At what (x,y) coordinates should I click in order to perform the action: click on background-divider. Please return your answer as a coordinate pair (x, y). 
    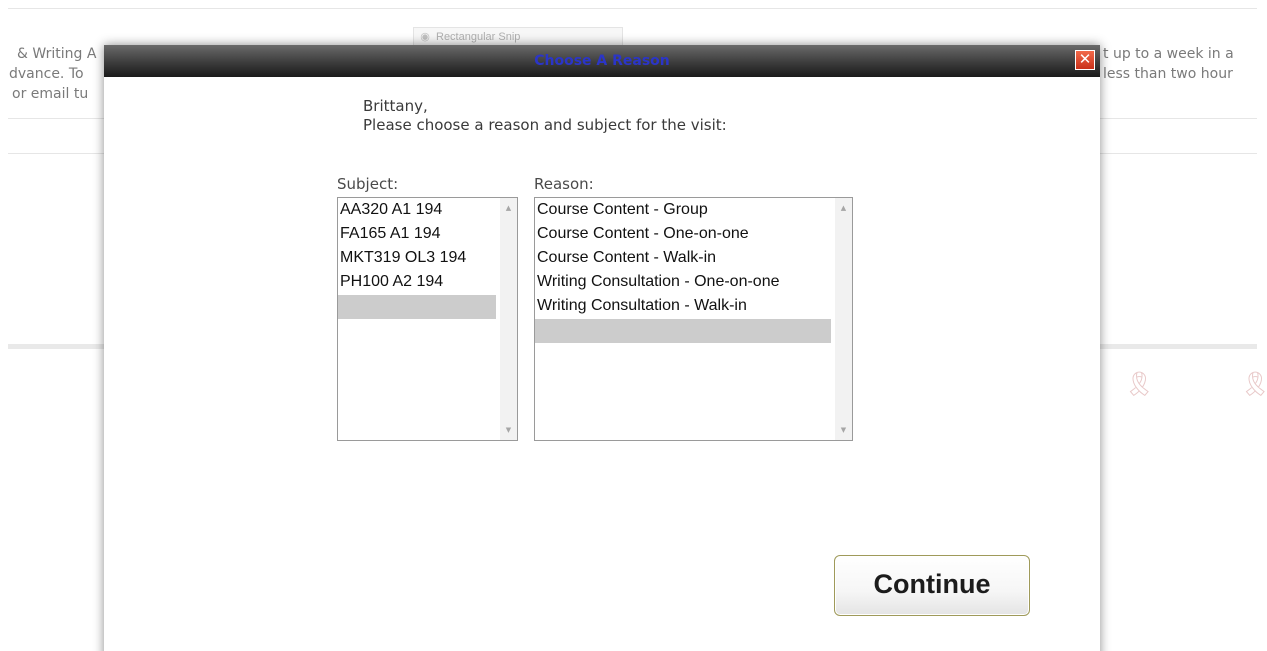
    Looking at the image, I should click on (632, 8).